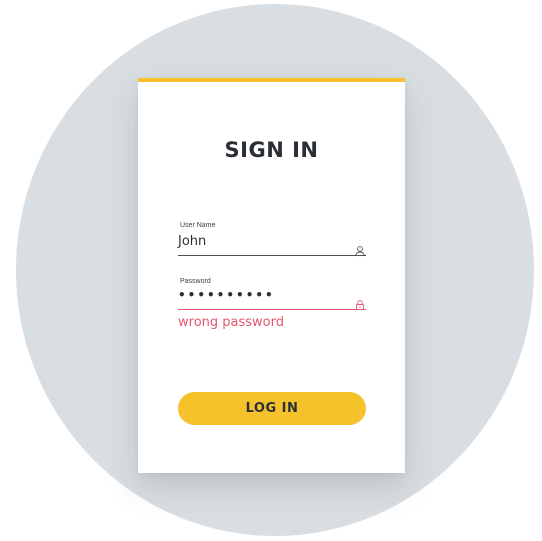 The width and height of the screenshot is (542, 541). What do you see at coordinates (192, 241) in the screenshot?
I see `username-input: John` at bounding box center [192, 241].